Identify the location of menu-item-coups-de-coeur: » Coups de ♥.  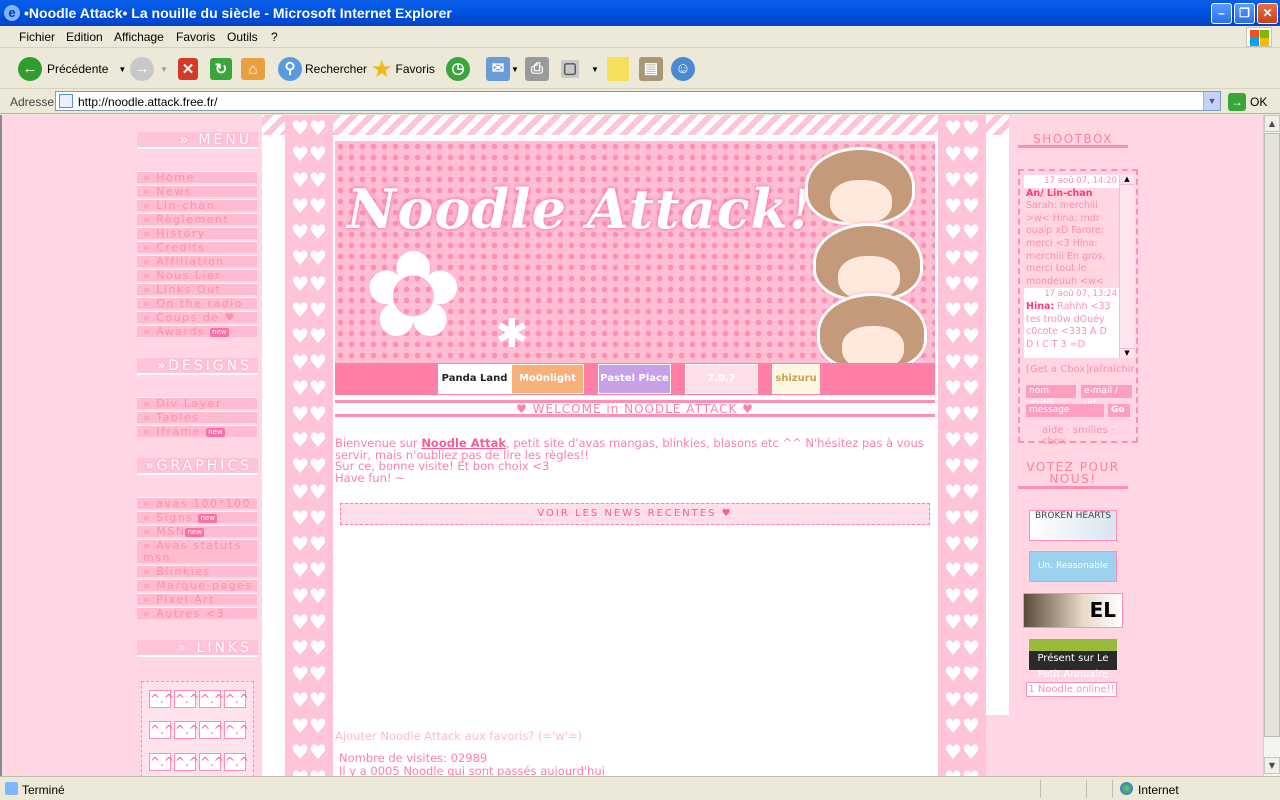
(197, 317).